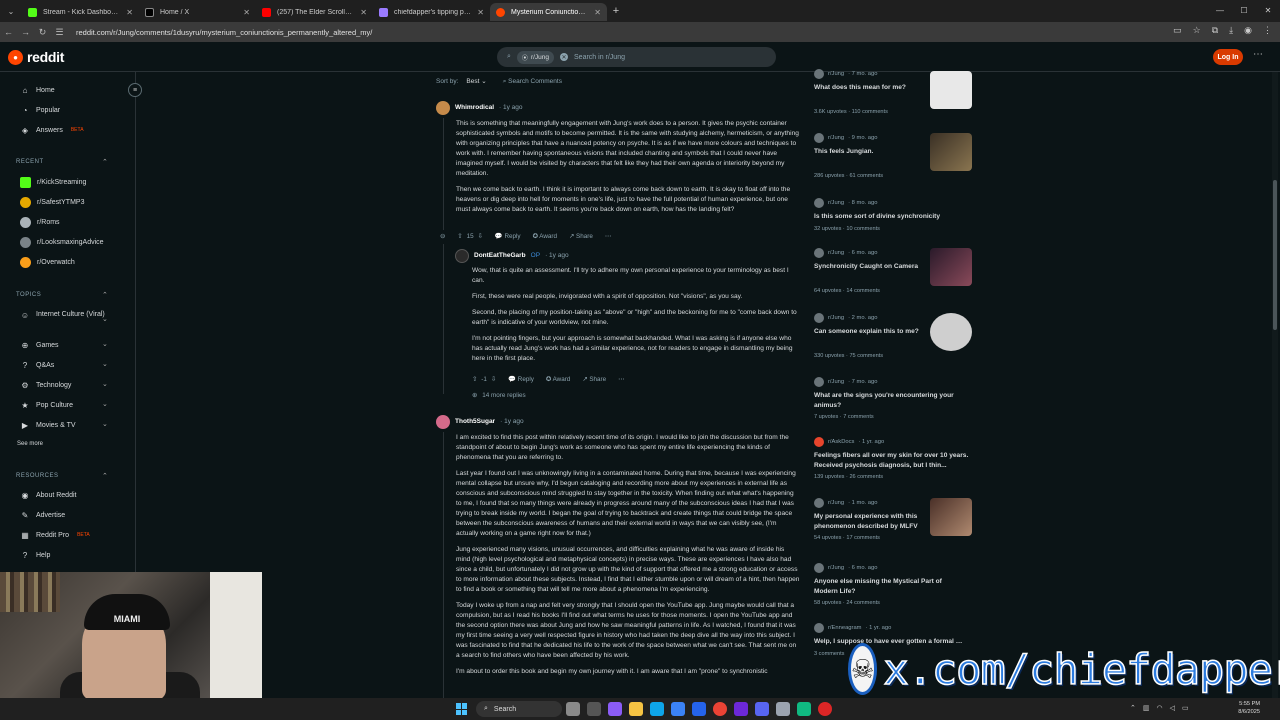 The width and height of the screenshot is (1280, 720). I want to click on sidebar-item-recent: r/Roms, so click(40, 222).